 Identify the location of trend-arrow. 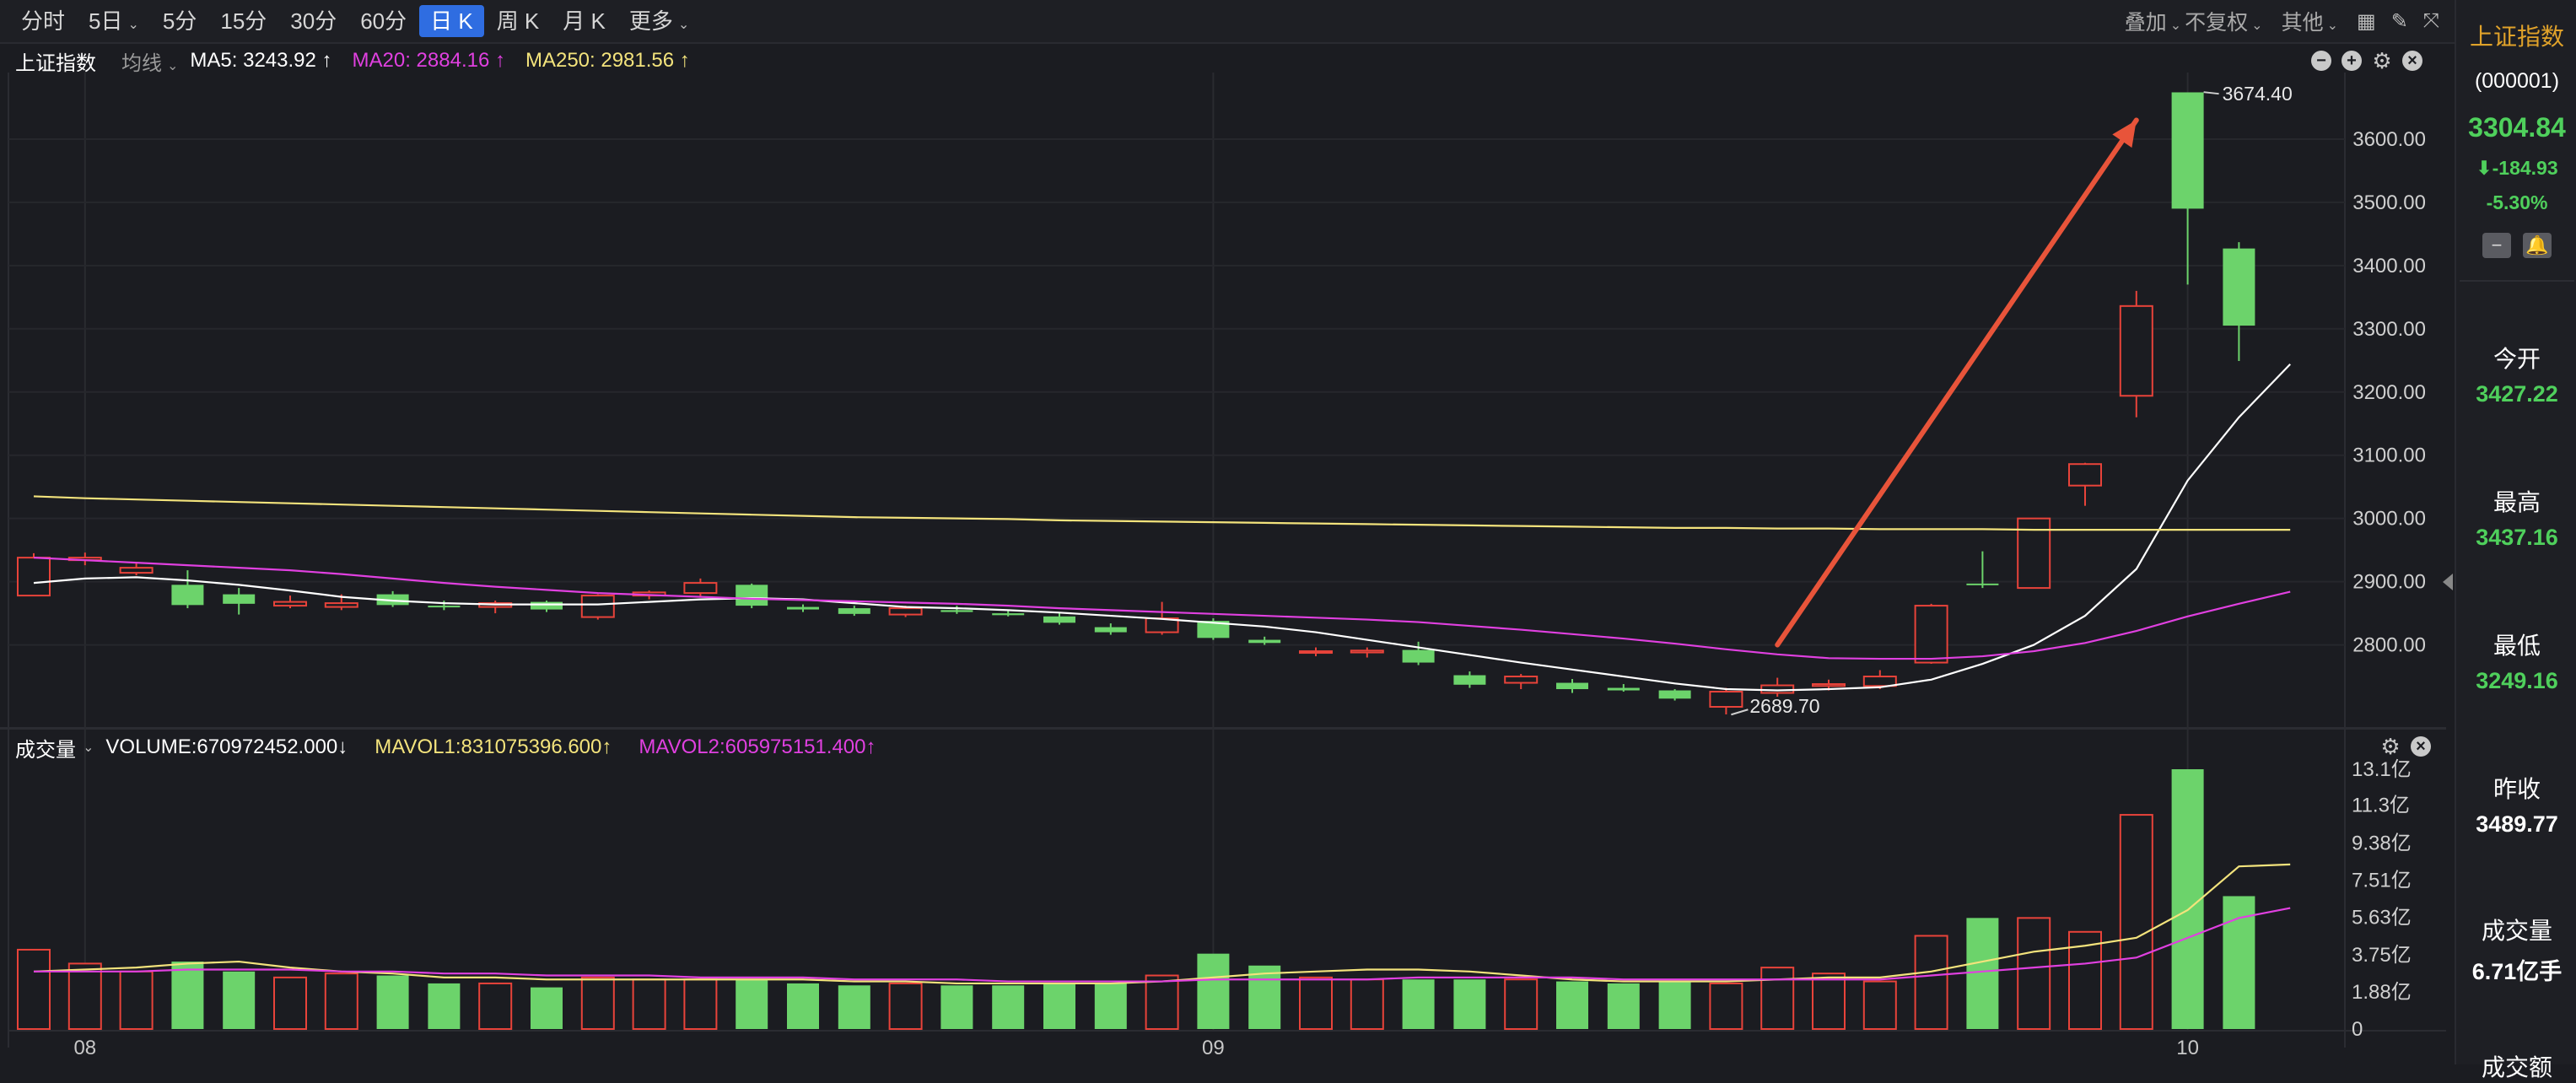
(1957, 382).